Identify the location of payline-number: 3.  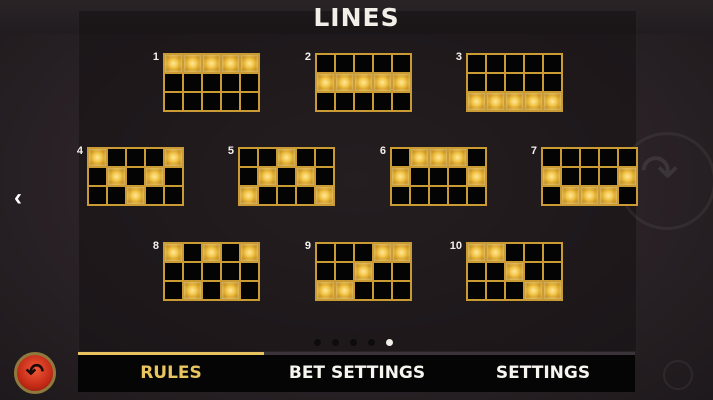
(458, 57).